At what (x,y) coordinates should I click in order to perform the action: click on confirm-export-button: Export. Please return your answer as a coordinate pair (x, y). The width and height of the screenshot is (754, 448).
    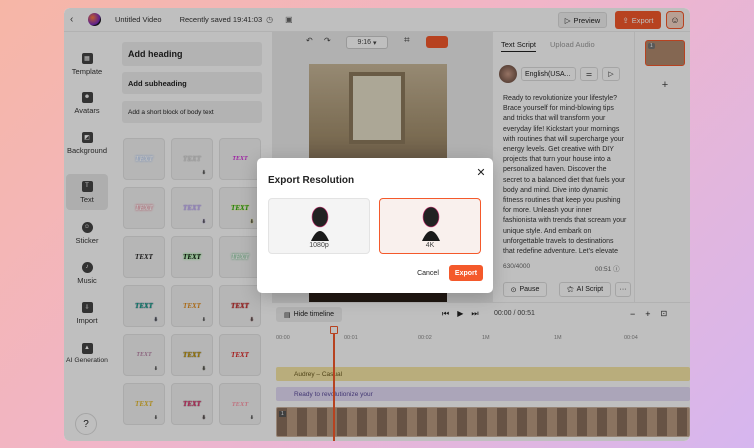
    Looking at the image, I should click on (466, 273).